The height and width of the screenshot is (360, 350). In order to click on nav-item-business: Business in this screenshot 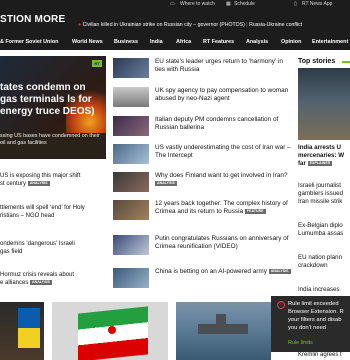, I will do `click(126, 42)`.